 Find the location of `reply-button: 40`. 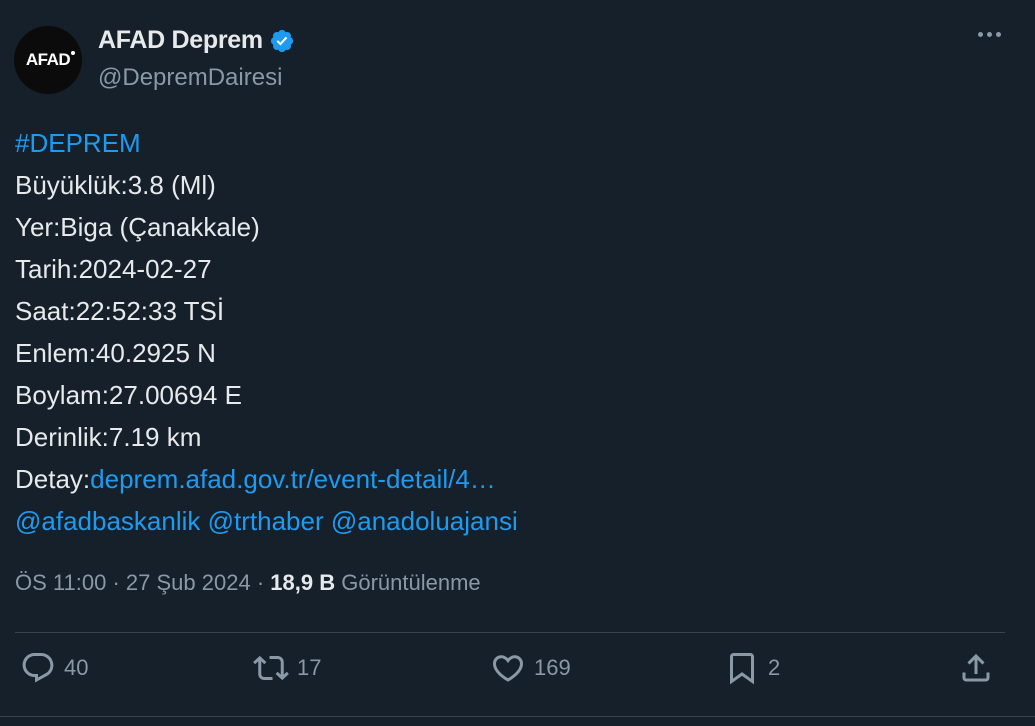

reply-button: 40 is located at coordinates (54, 668).